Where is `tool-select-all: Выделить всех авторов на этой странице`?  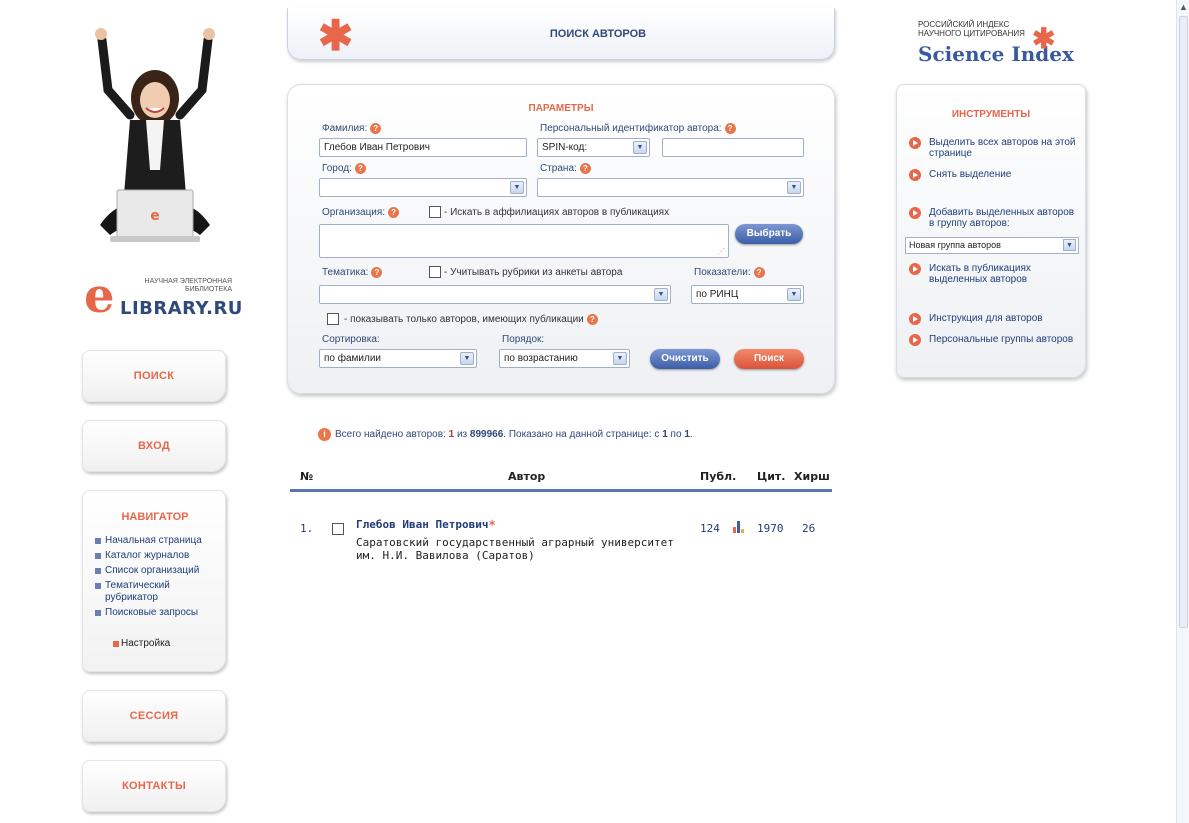 tool-select-all: Выделить всех авторов на этой странице is located at coordinates (994, 148).